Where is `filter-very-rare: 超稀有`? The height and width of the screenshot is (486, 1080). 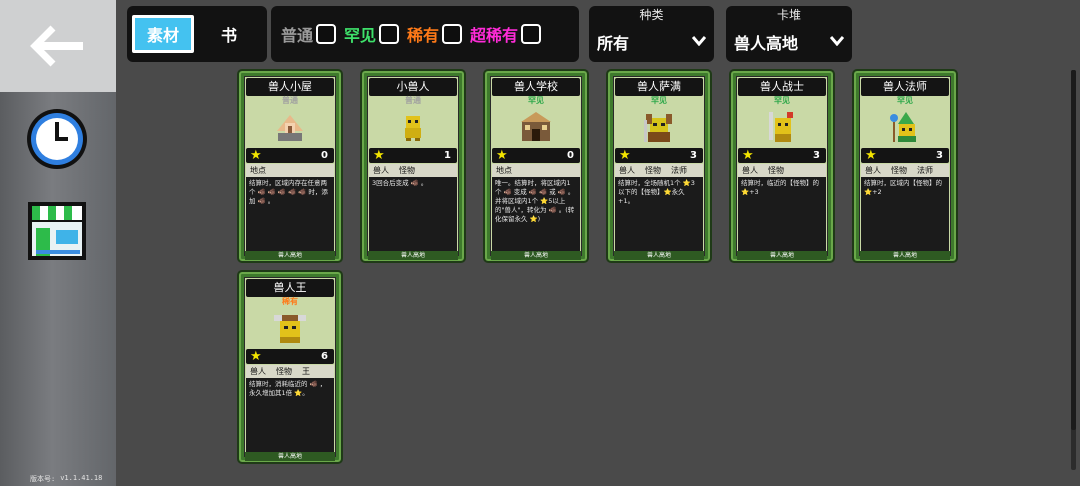 filter-very-rare: 超稀有 is located at coordinates (506, 34).